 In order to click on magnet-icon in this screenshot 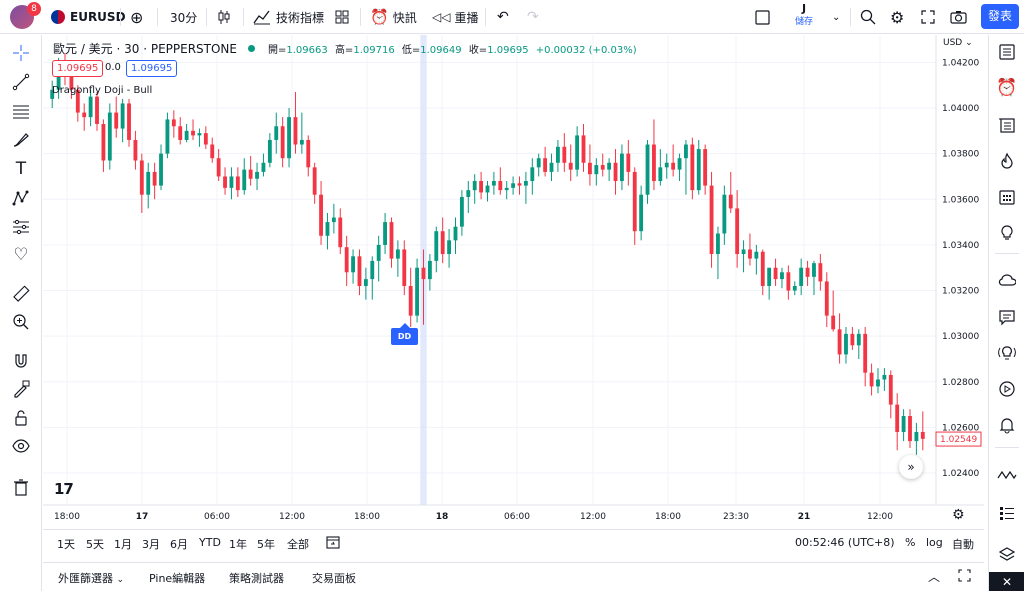, I will do `click(21, 361)`.